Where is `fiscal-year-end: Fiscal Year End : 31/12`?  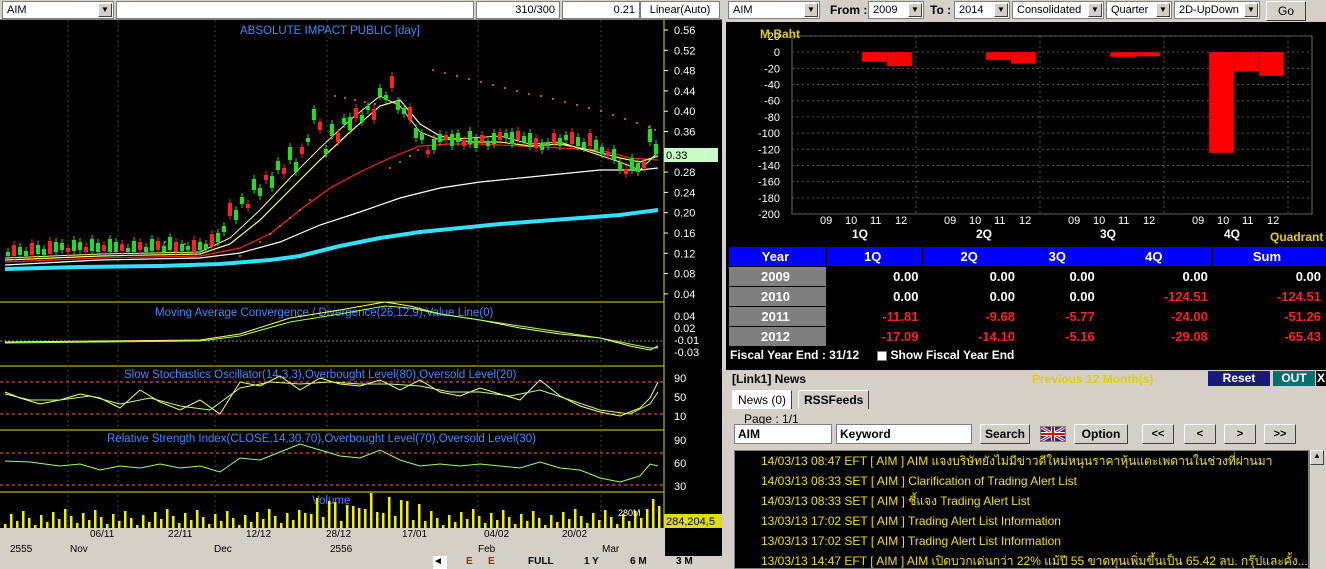 fiscal-year-end: Fiscal Year End : 31/12 is located at coordinates (795, 355).